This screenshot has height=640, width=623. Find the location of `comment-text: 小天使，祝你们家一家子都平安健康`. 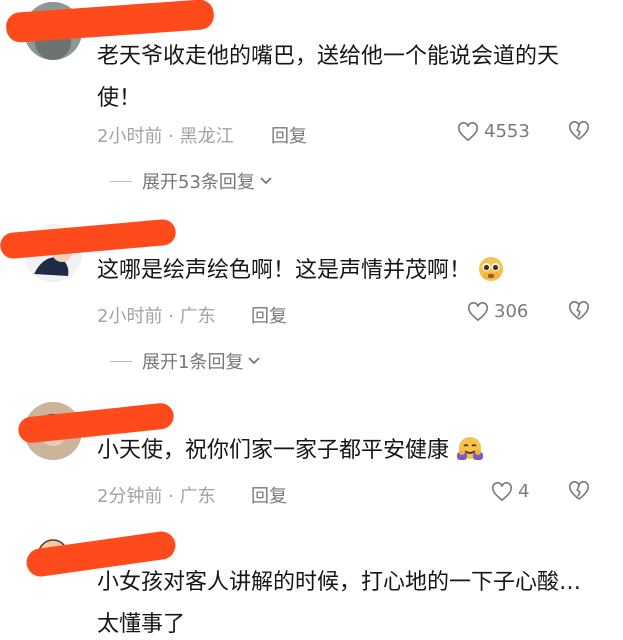

comment-text: 小天使，祝你们家一家子都平安健康 is located at coordinates (349, 451).